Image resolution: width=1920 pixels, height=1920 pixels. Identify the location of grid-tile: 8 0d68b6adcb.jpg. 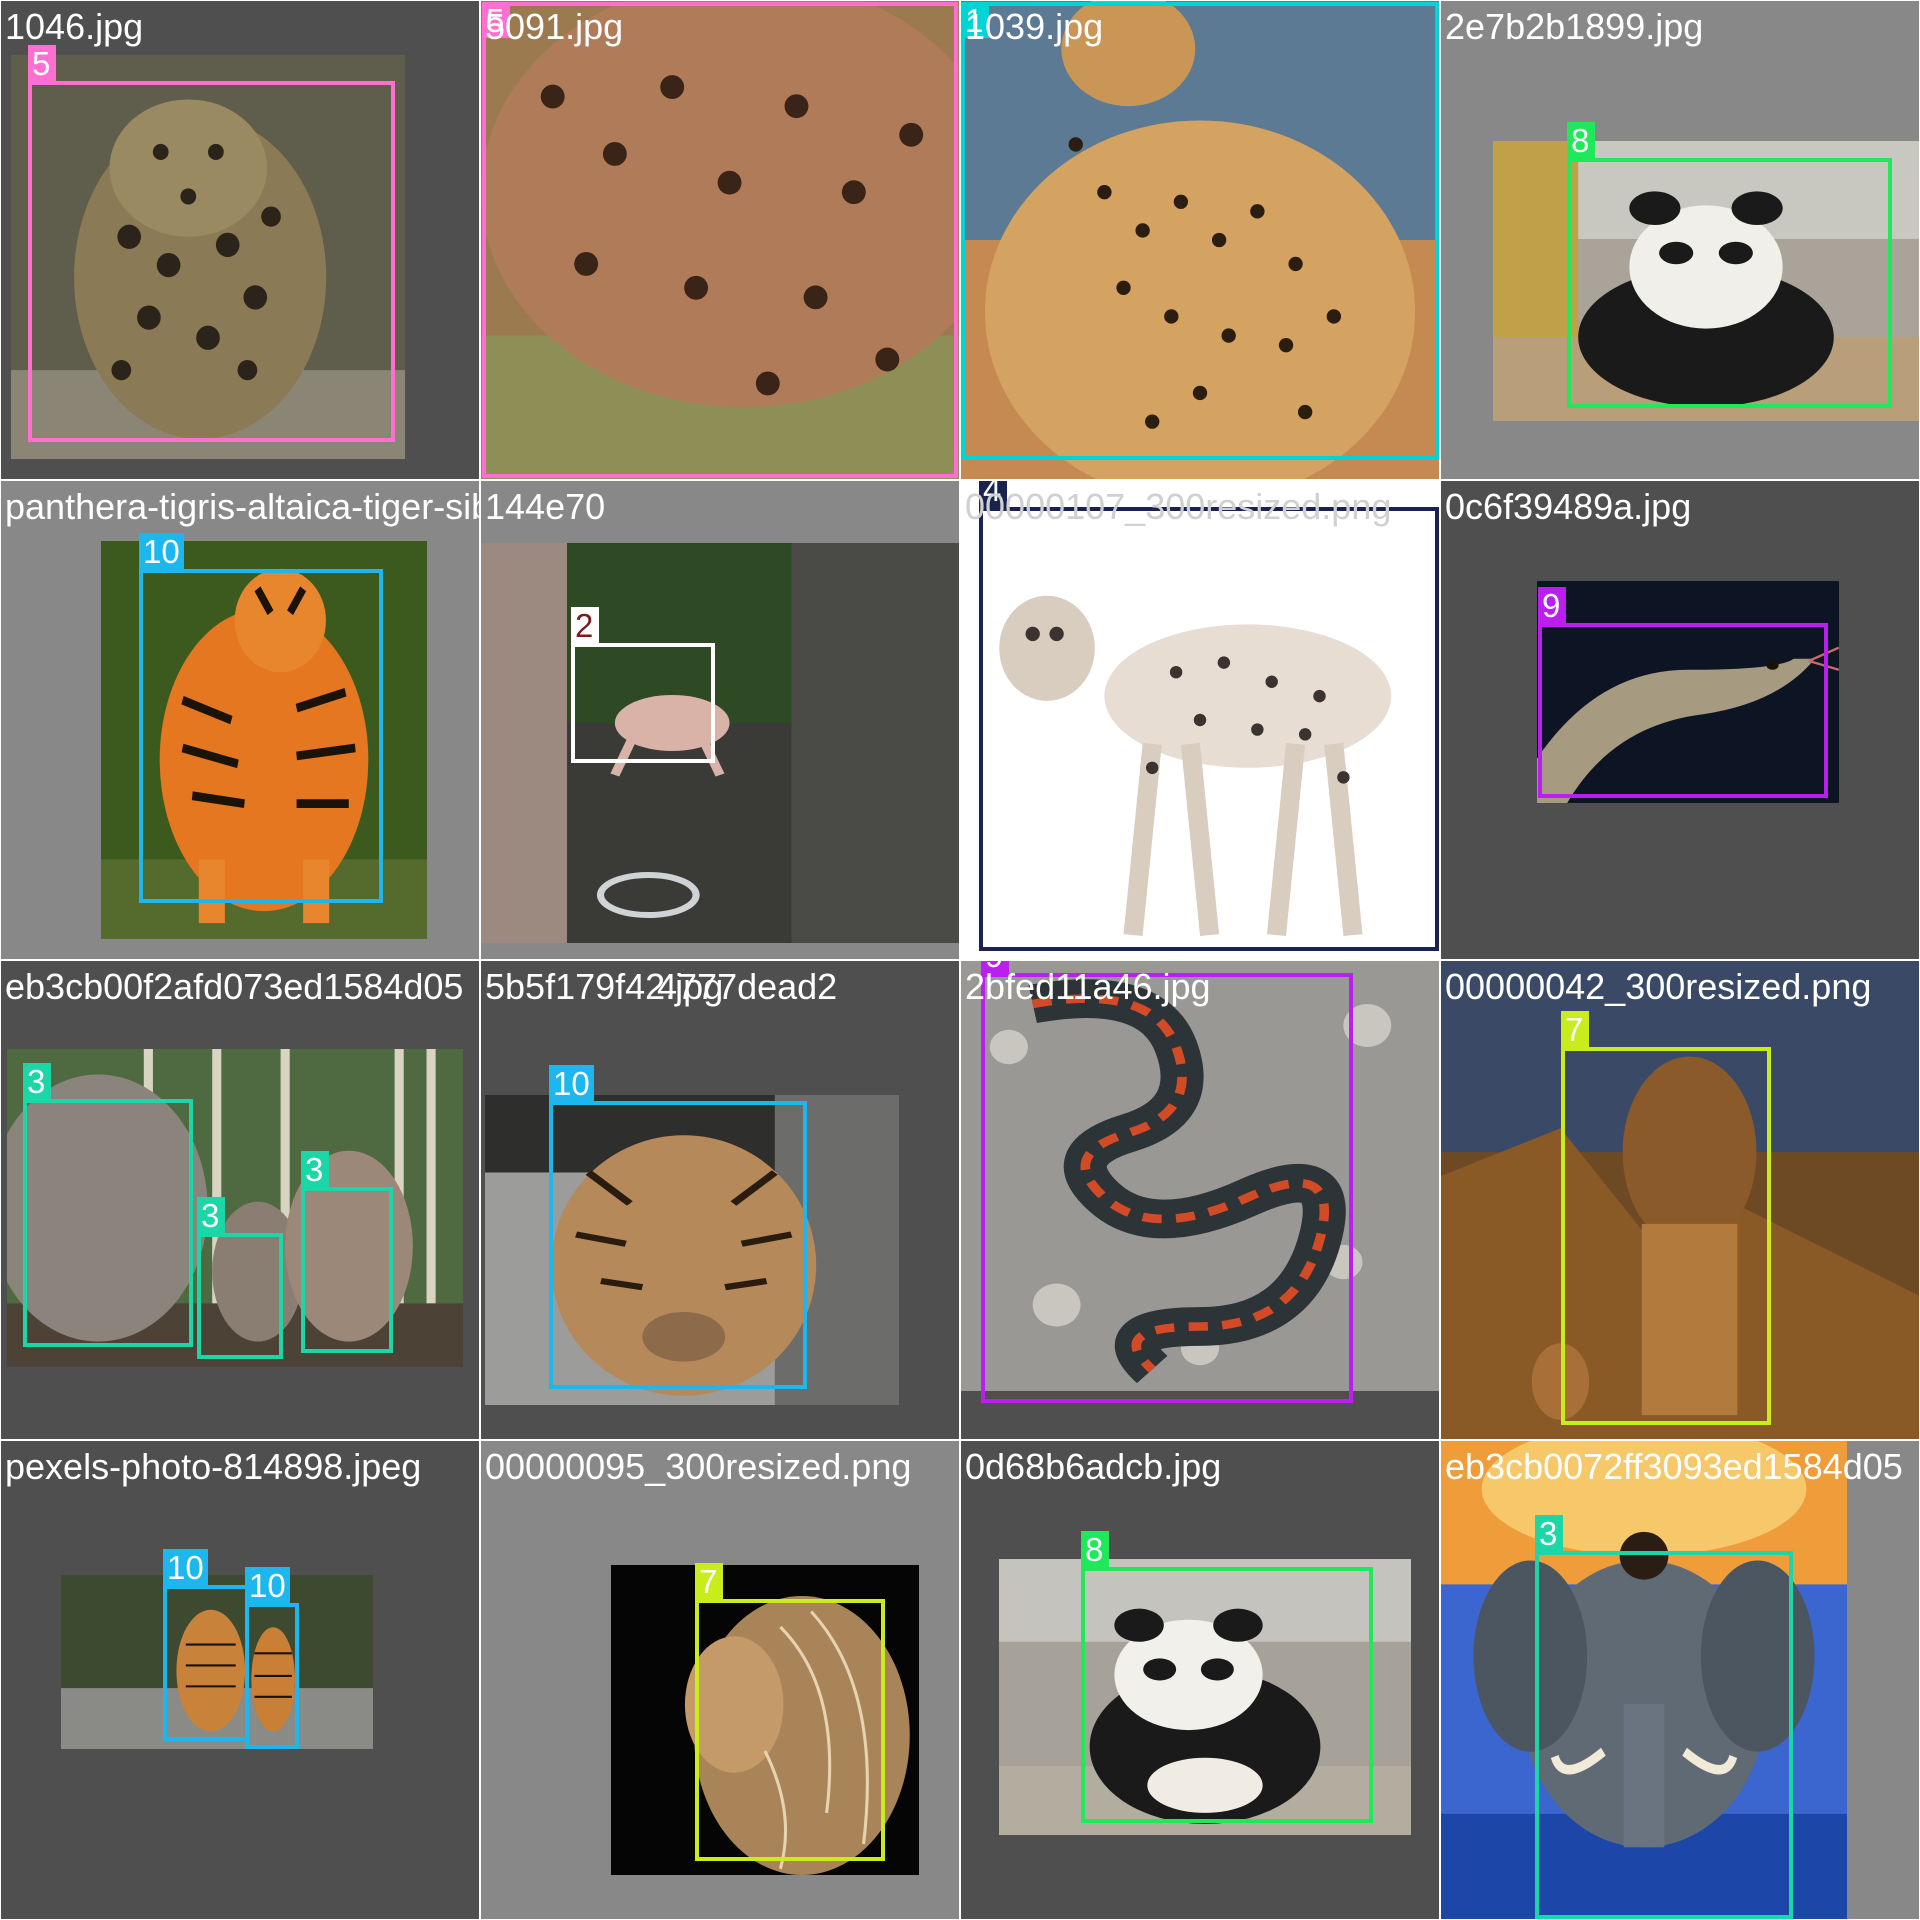
(1200, 1680).